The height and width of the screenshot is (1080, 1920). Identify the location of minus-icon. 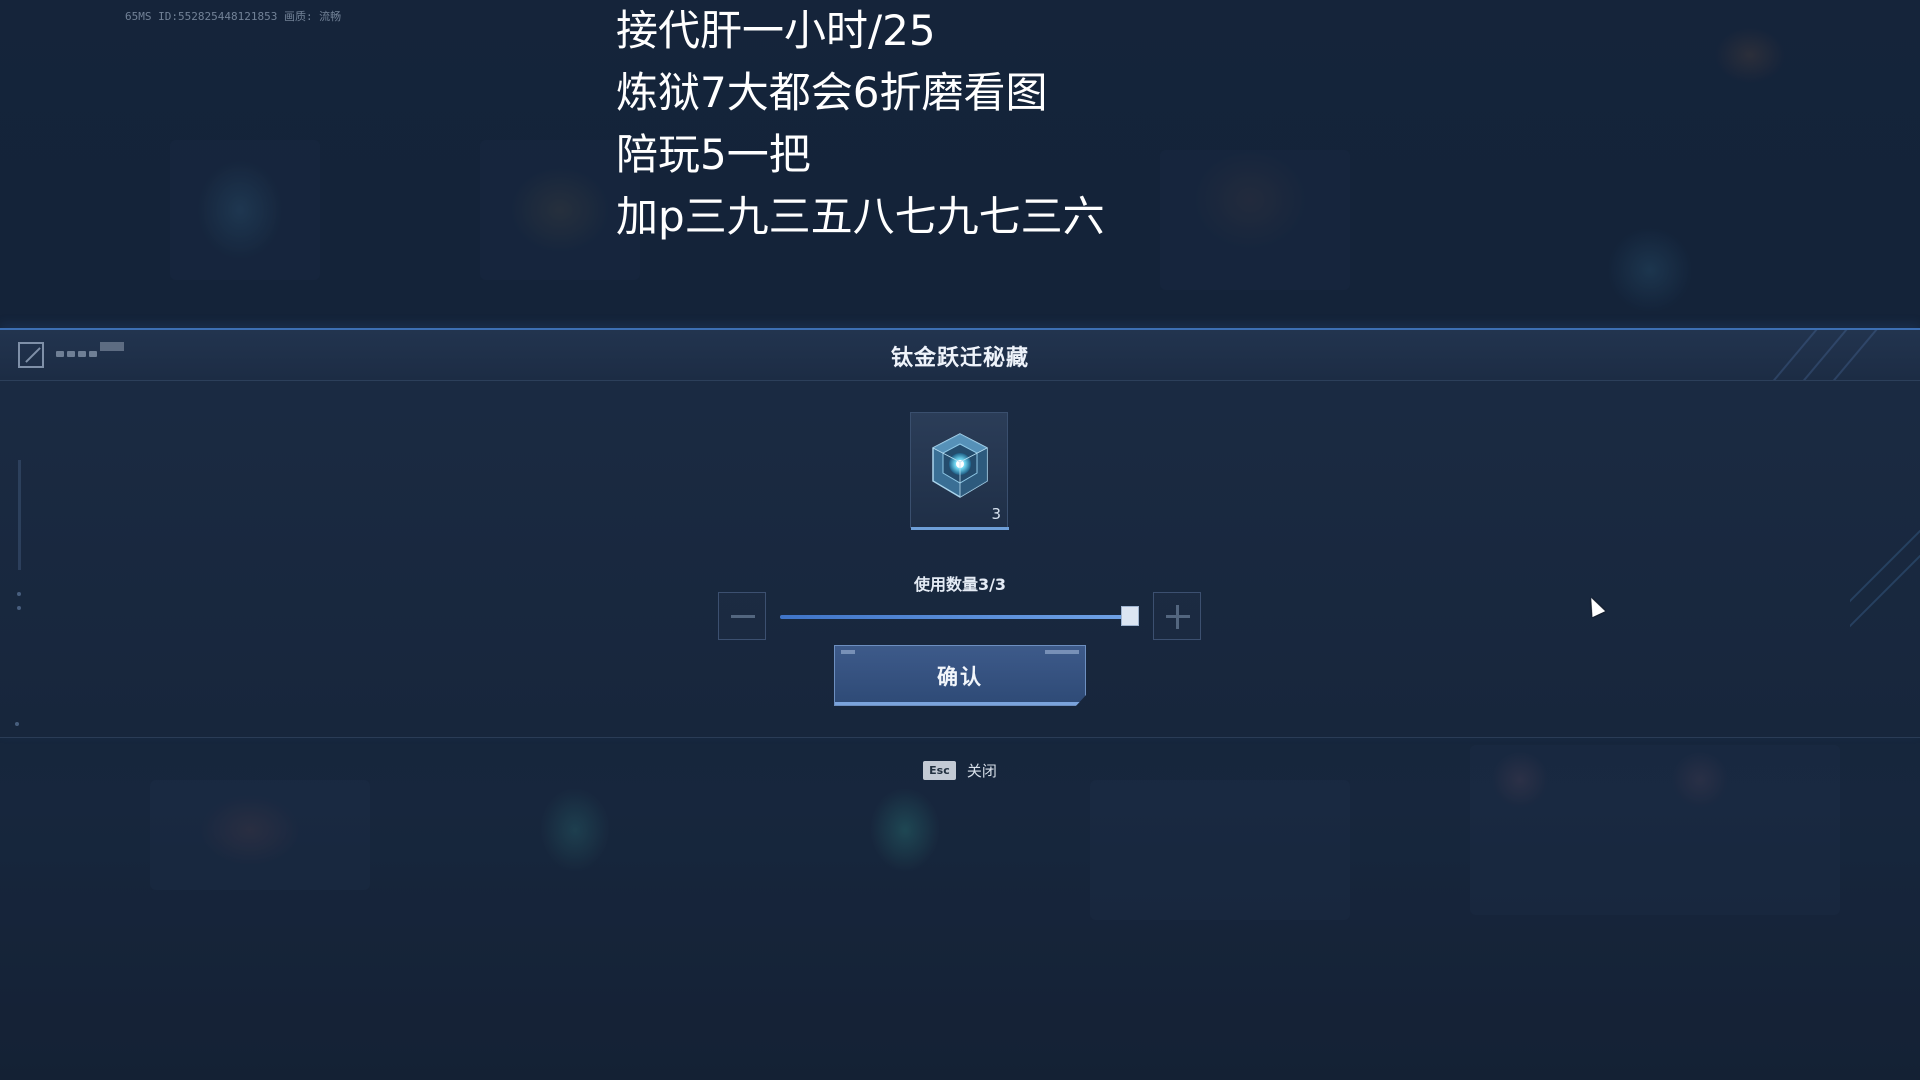
(743, 616).